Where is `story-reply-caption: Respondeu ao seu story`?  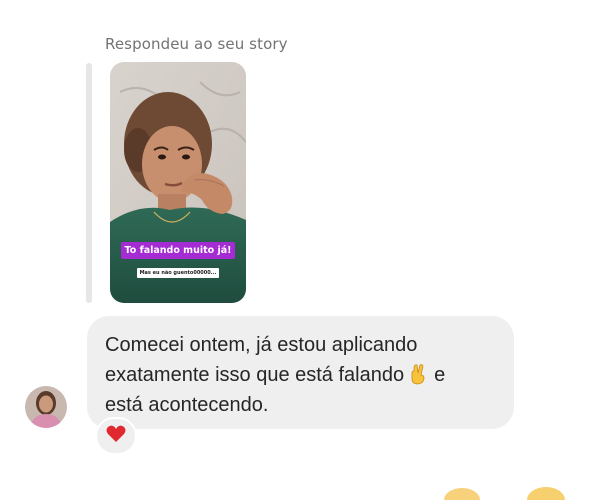
story-reply-caption: Respondeu ao seu story is located at coordinates (196, 44).